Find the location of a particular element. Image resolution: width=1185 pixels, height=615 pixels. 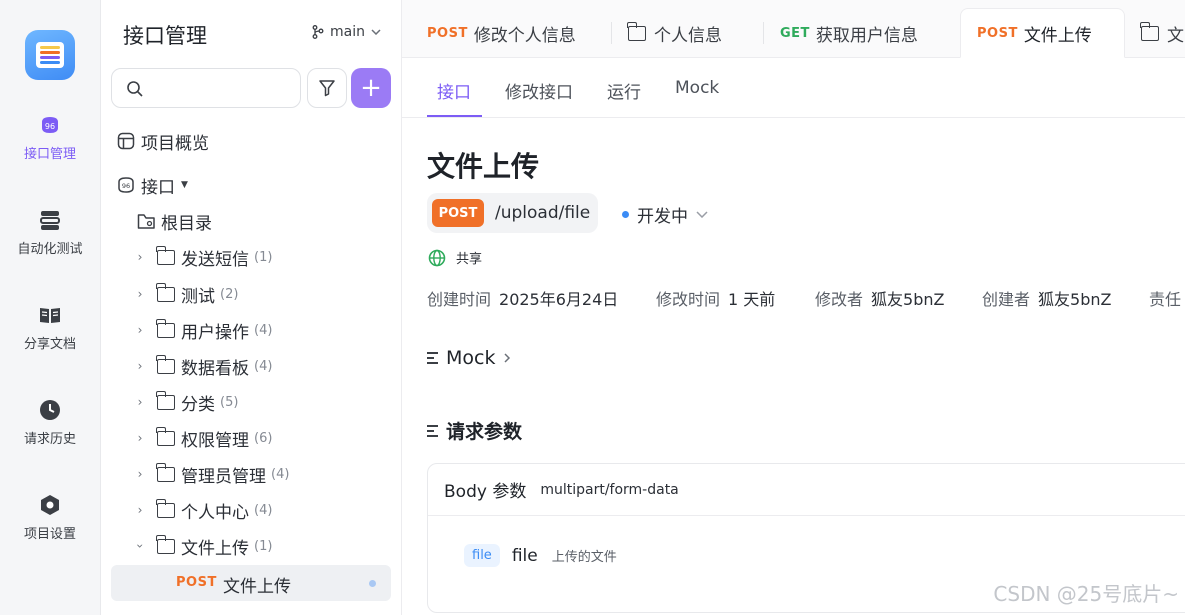

tab-file-upload: POST 文件上传 is located at coordinates (1042, 33).